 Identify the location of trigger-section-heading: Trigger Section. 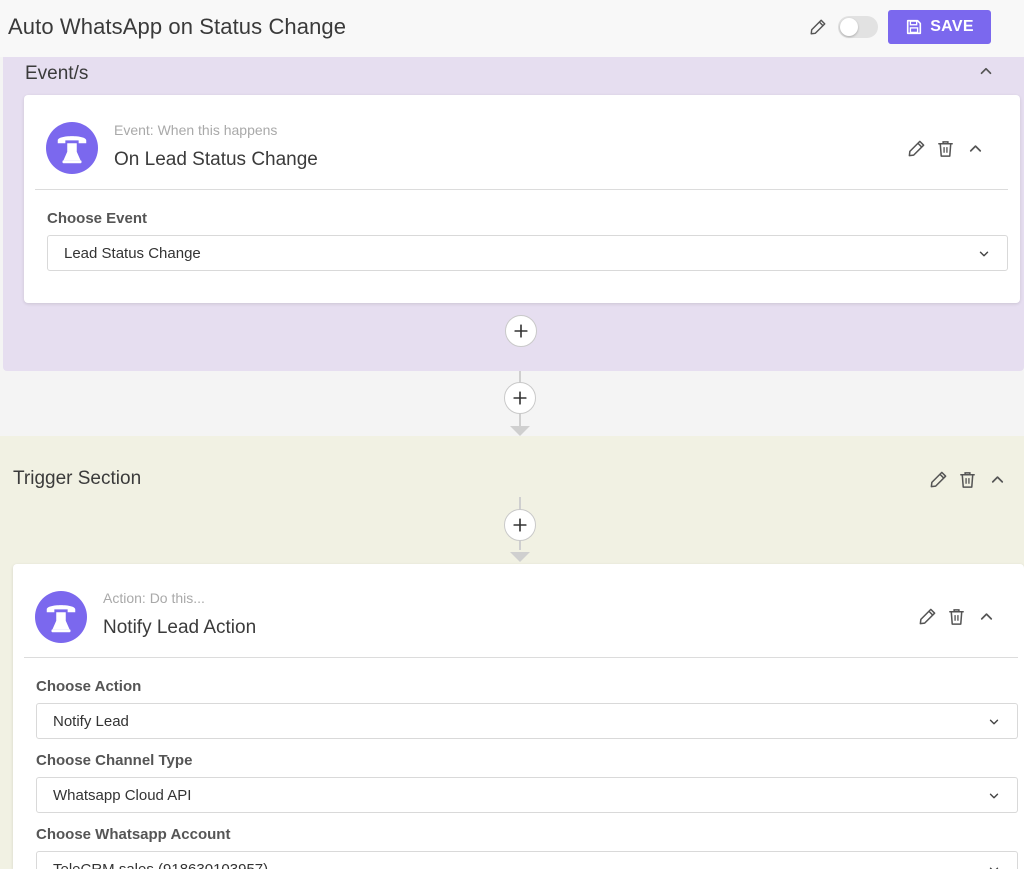
(77, 478).